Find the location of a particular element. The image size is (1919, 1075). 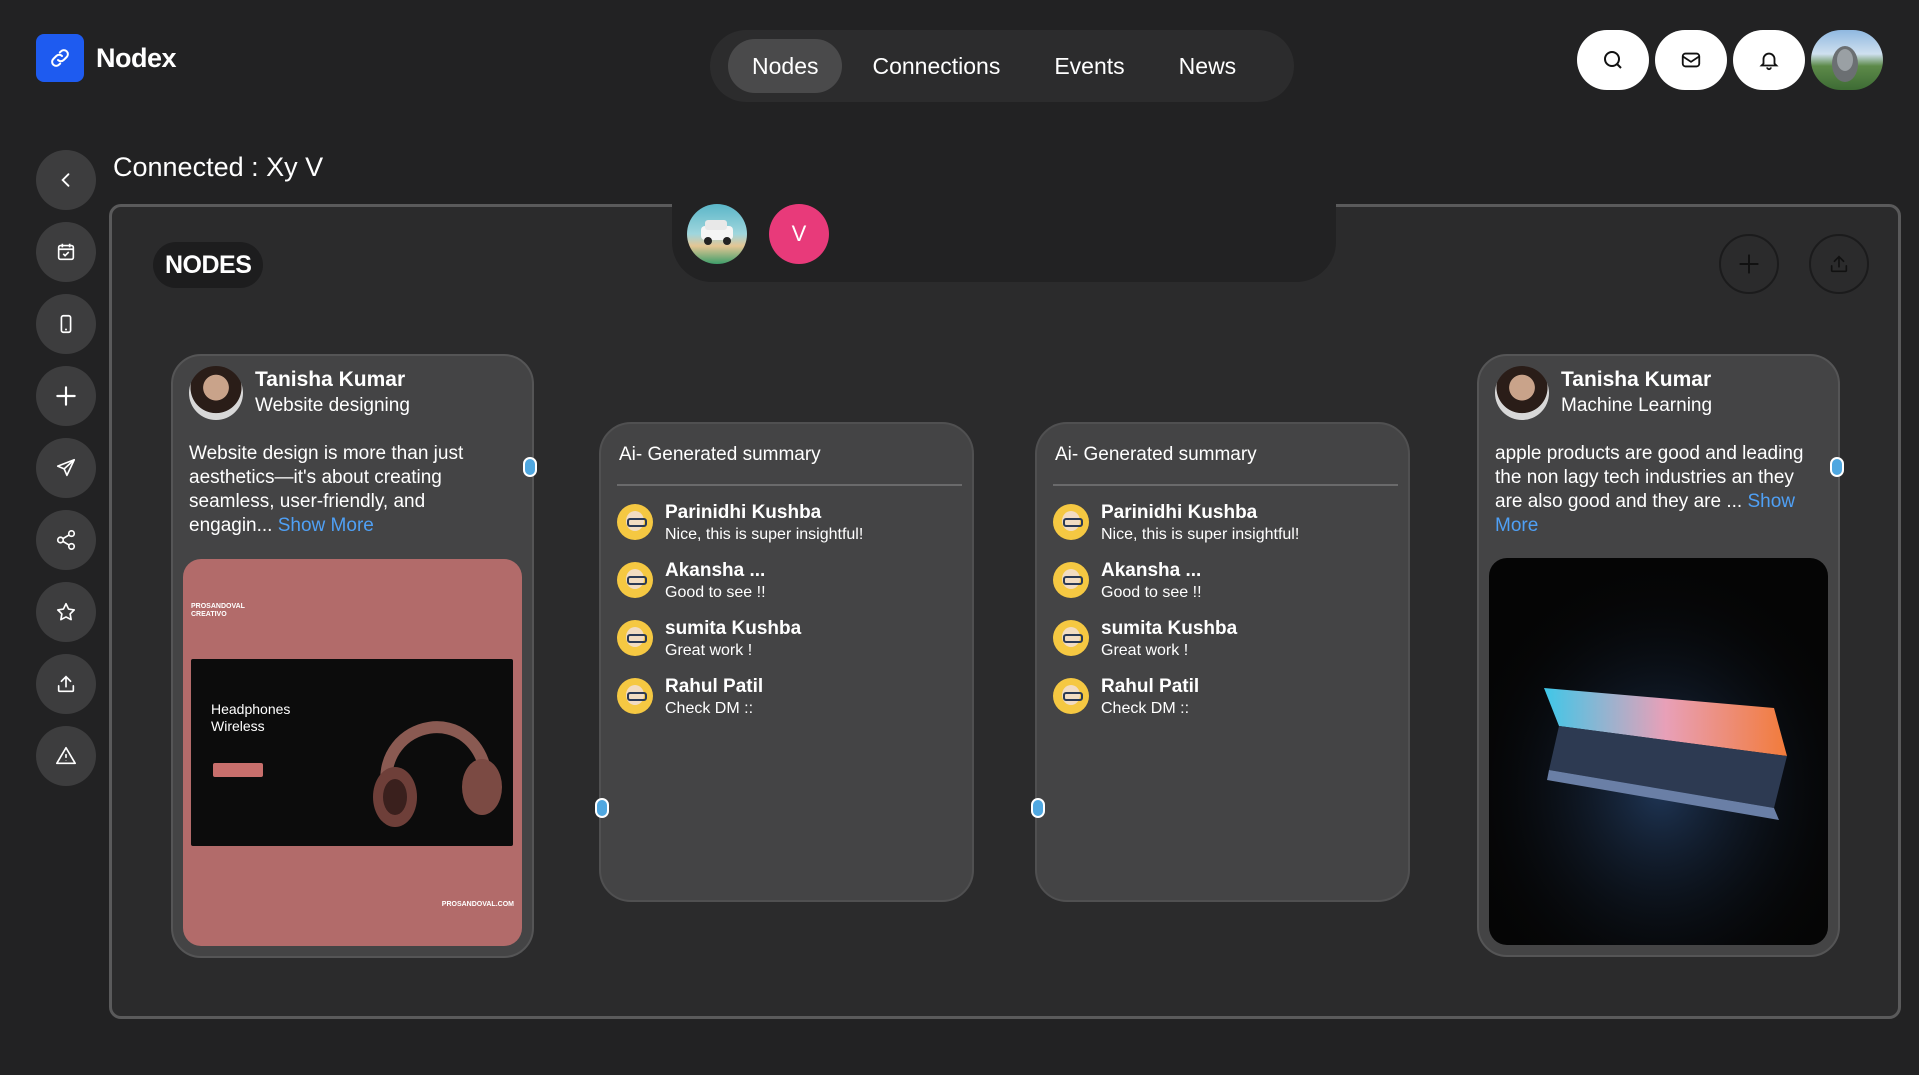

phone-icon is located at coordinates (66, 324).